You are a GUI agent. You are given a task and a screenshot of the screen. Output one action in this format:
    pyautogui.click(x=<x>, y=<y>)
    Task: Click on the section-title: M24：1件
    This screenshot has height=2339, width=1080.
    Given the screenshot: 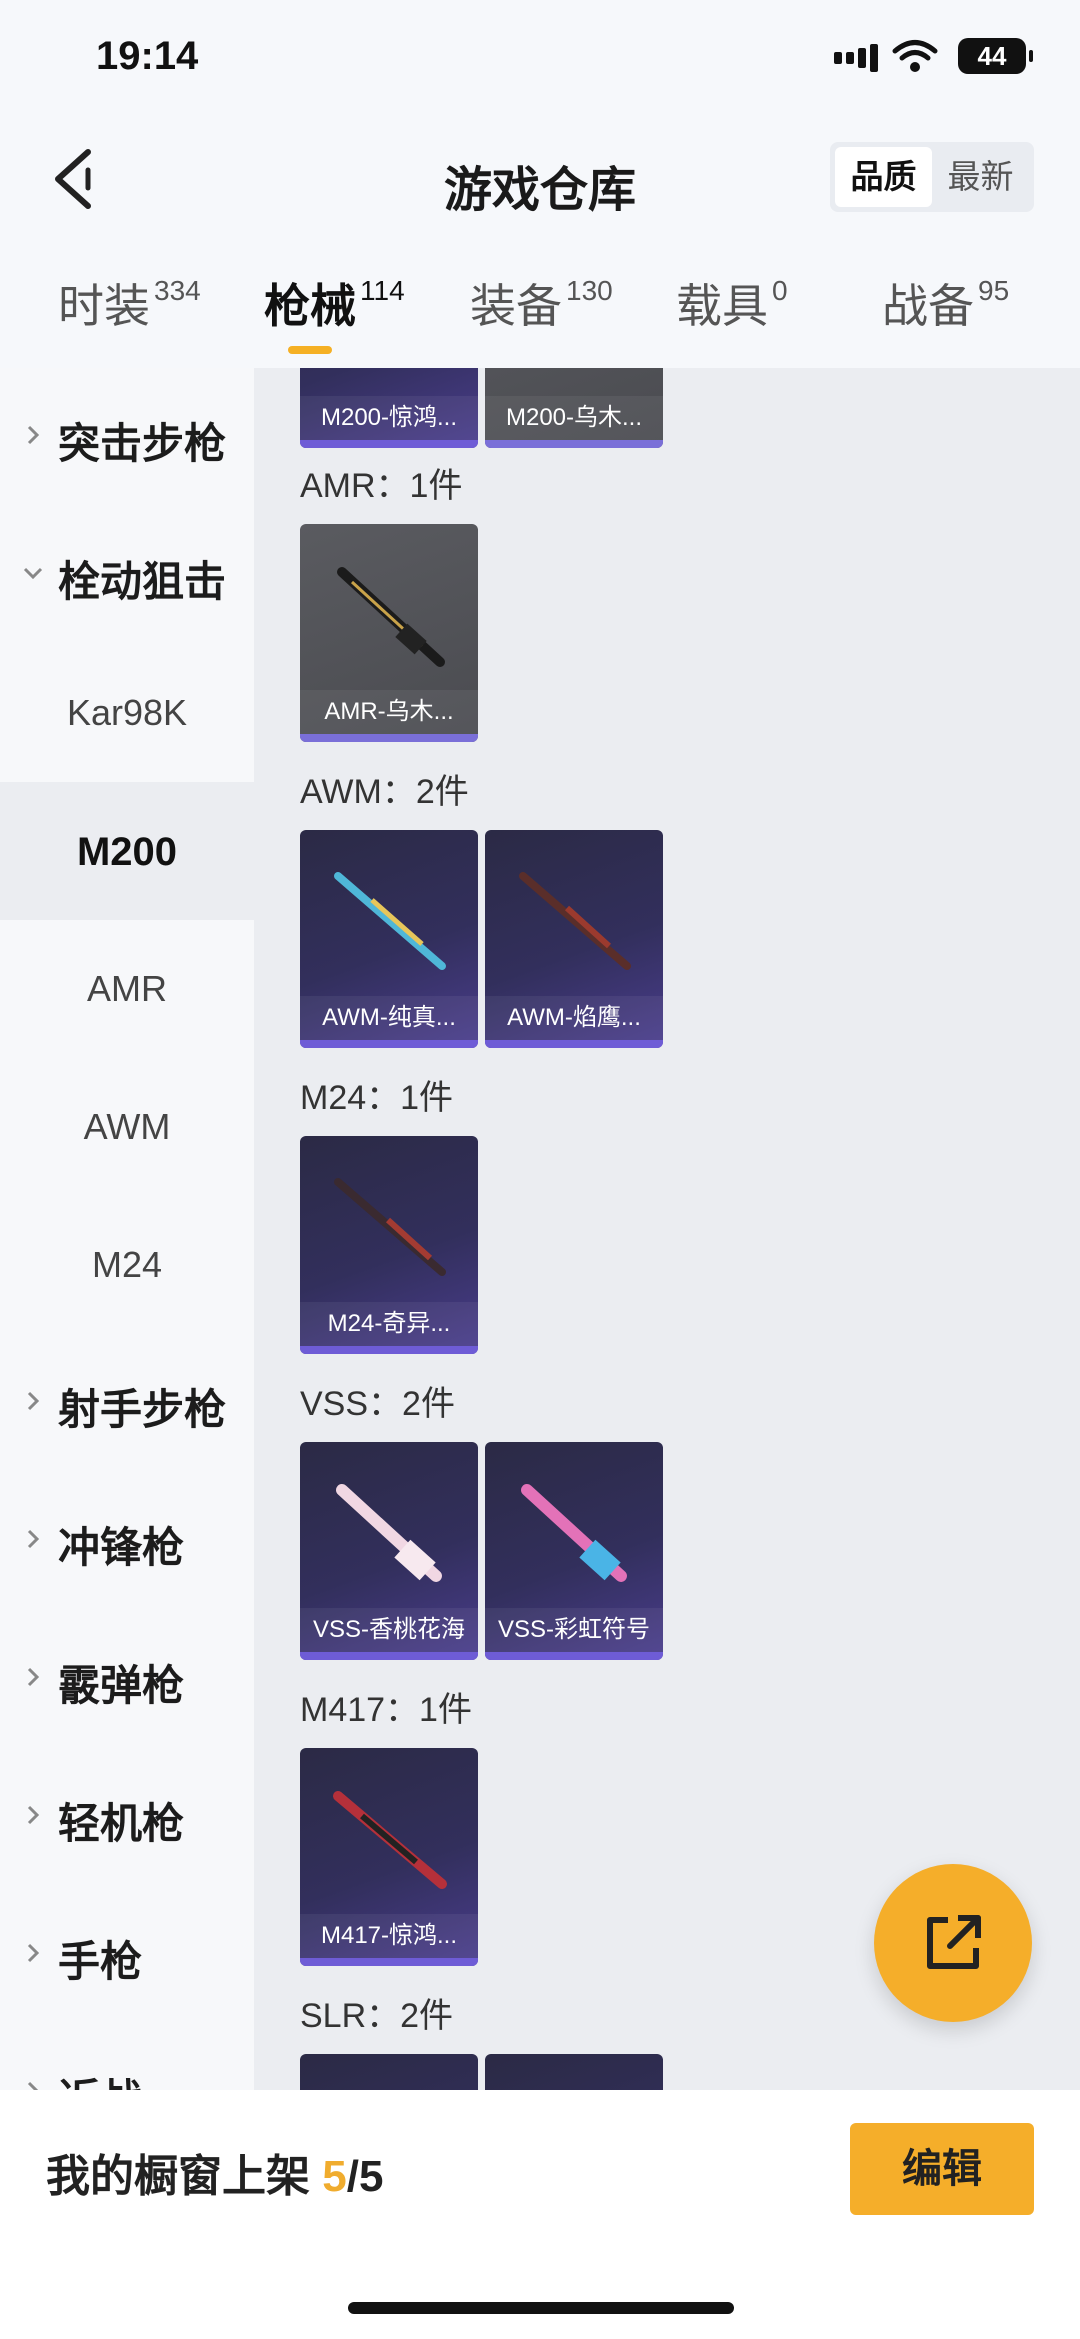 What is the action you would take?
    pyautogui.click(x=377, y=1098)
    